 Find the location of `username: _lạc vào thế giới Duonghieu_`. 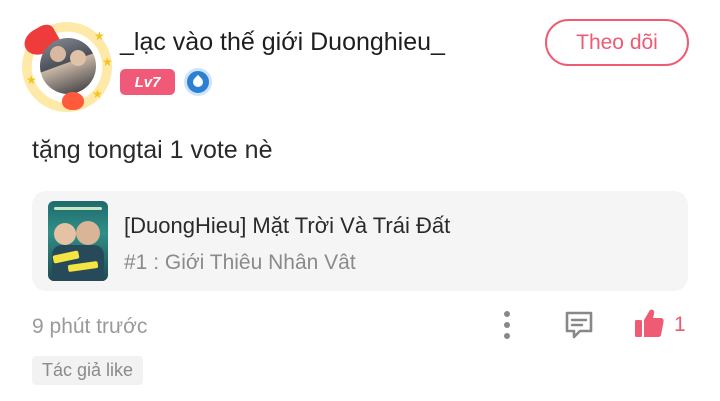

username: _lạc vào thế giới Duonghieu_ is located at coordinates (282, 42).